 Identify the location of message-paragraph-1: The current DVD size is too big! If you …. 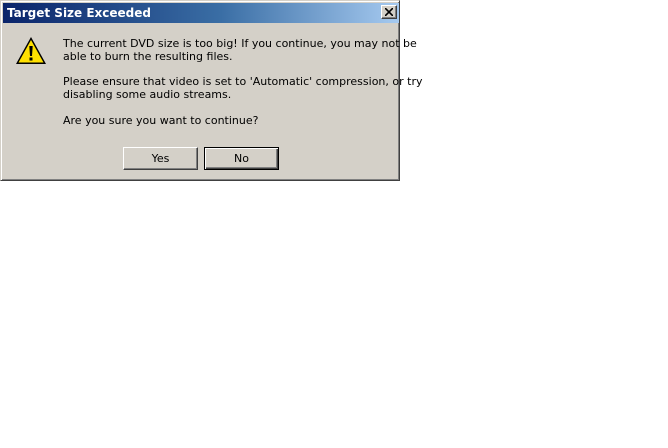
(240, 50).